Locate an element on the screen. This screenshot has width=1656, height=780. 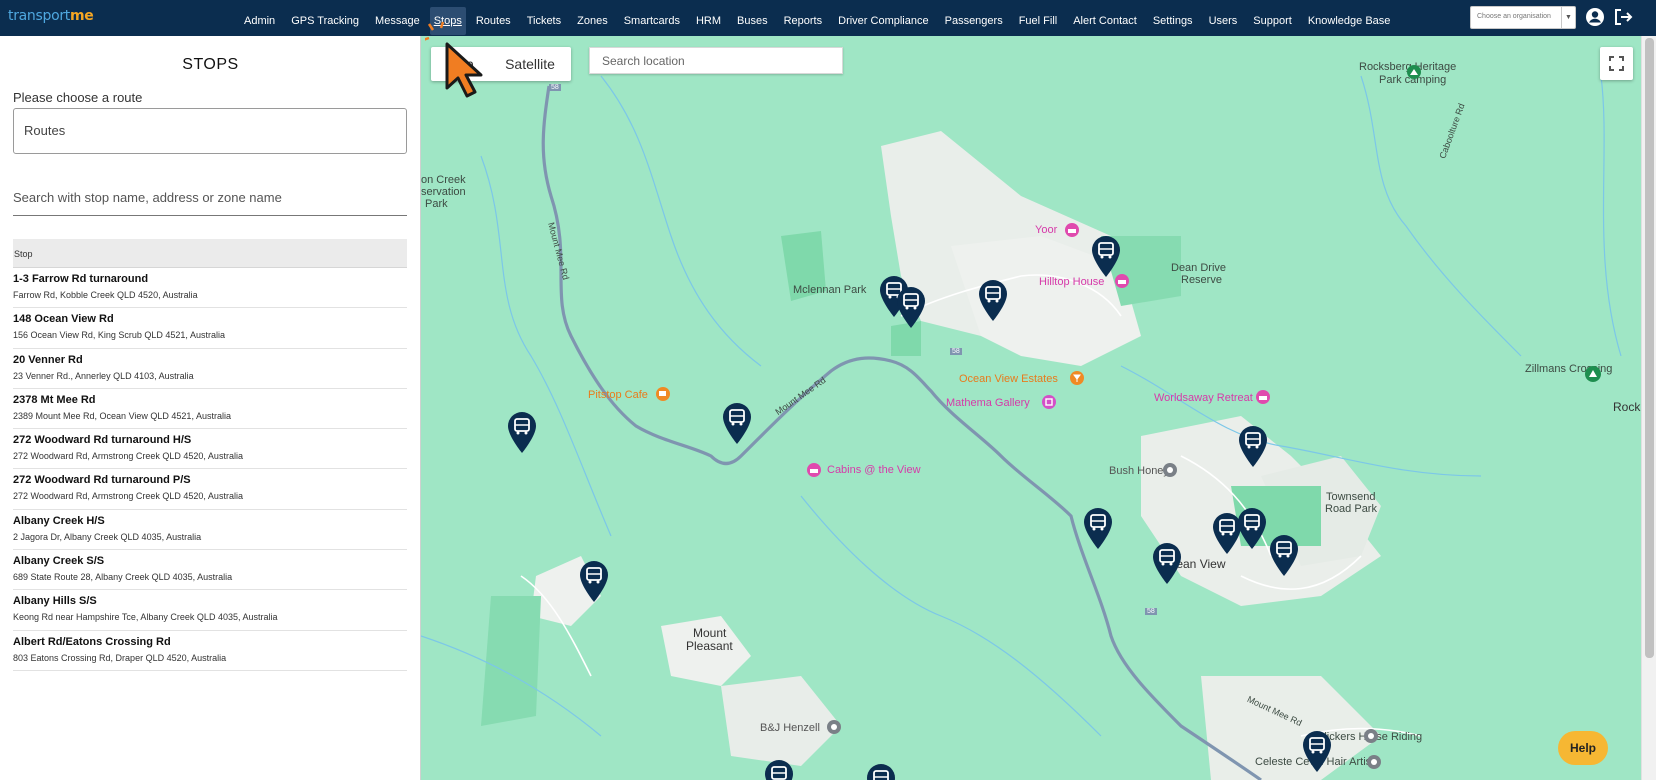
nav-admin: Admin is located at coordinates (259, 18).